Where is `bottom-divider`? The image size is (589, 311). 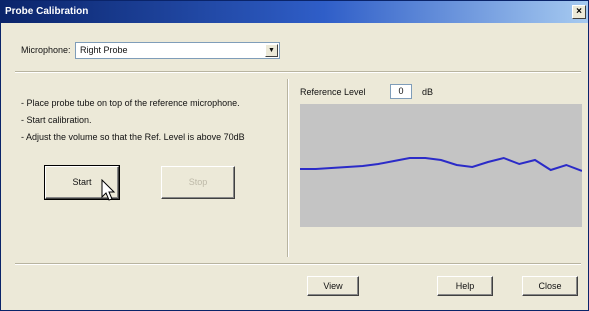
bottom-divider is located at coordinates (298, 264).